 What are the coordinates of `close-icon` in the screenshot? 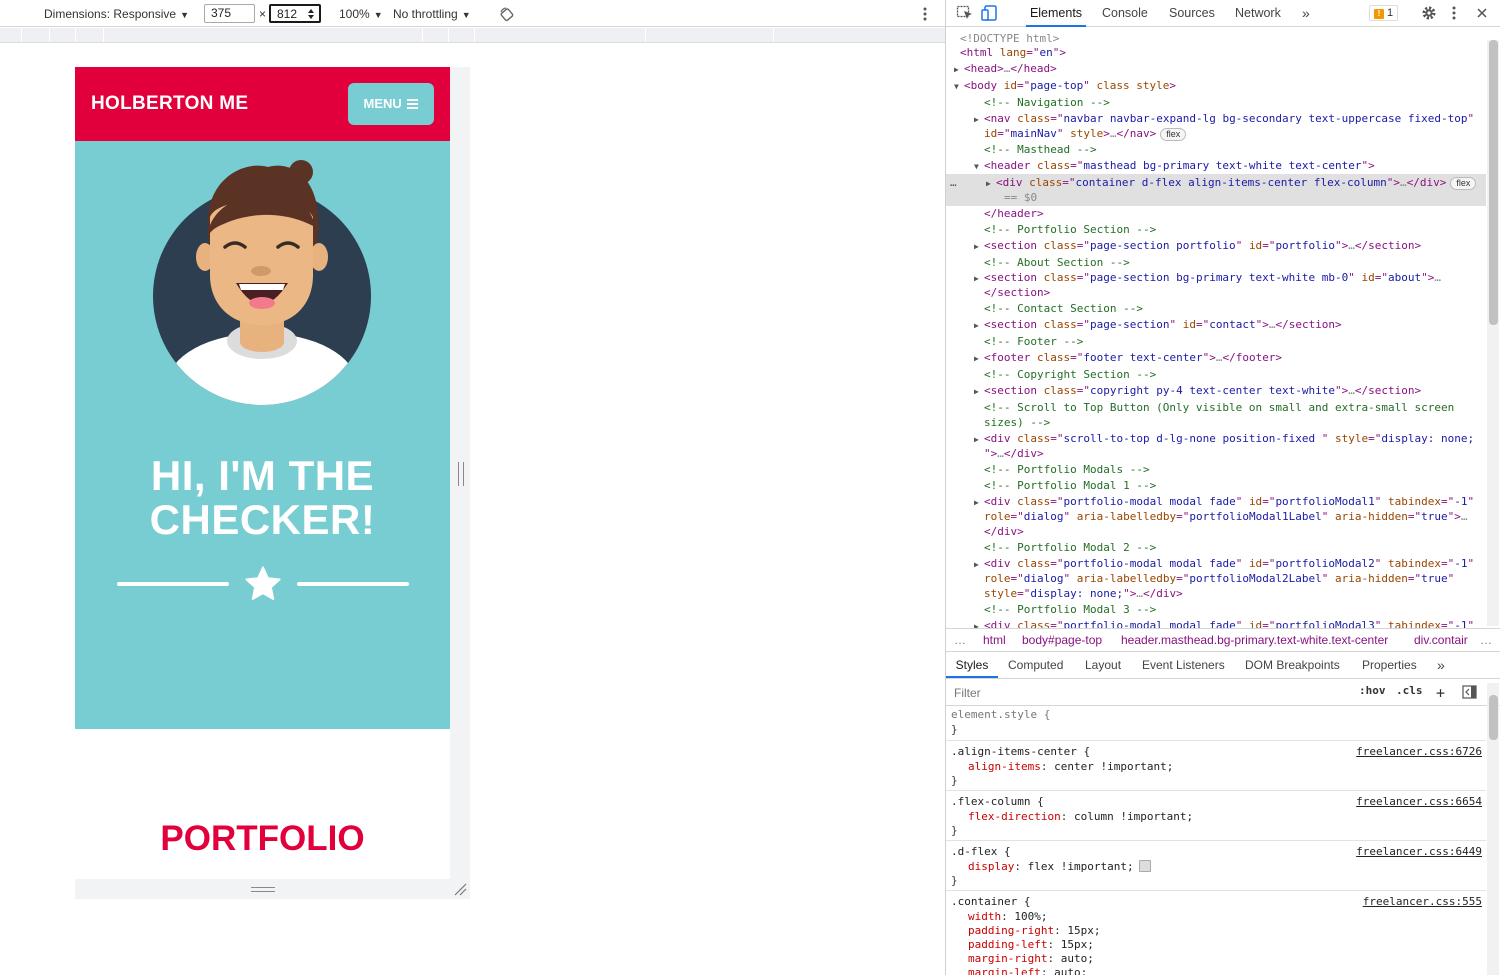 It's located at (1482, 13).